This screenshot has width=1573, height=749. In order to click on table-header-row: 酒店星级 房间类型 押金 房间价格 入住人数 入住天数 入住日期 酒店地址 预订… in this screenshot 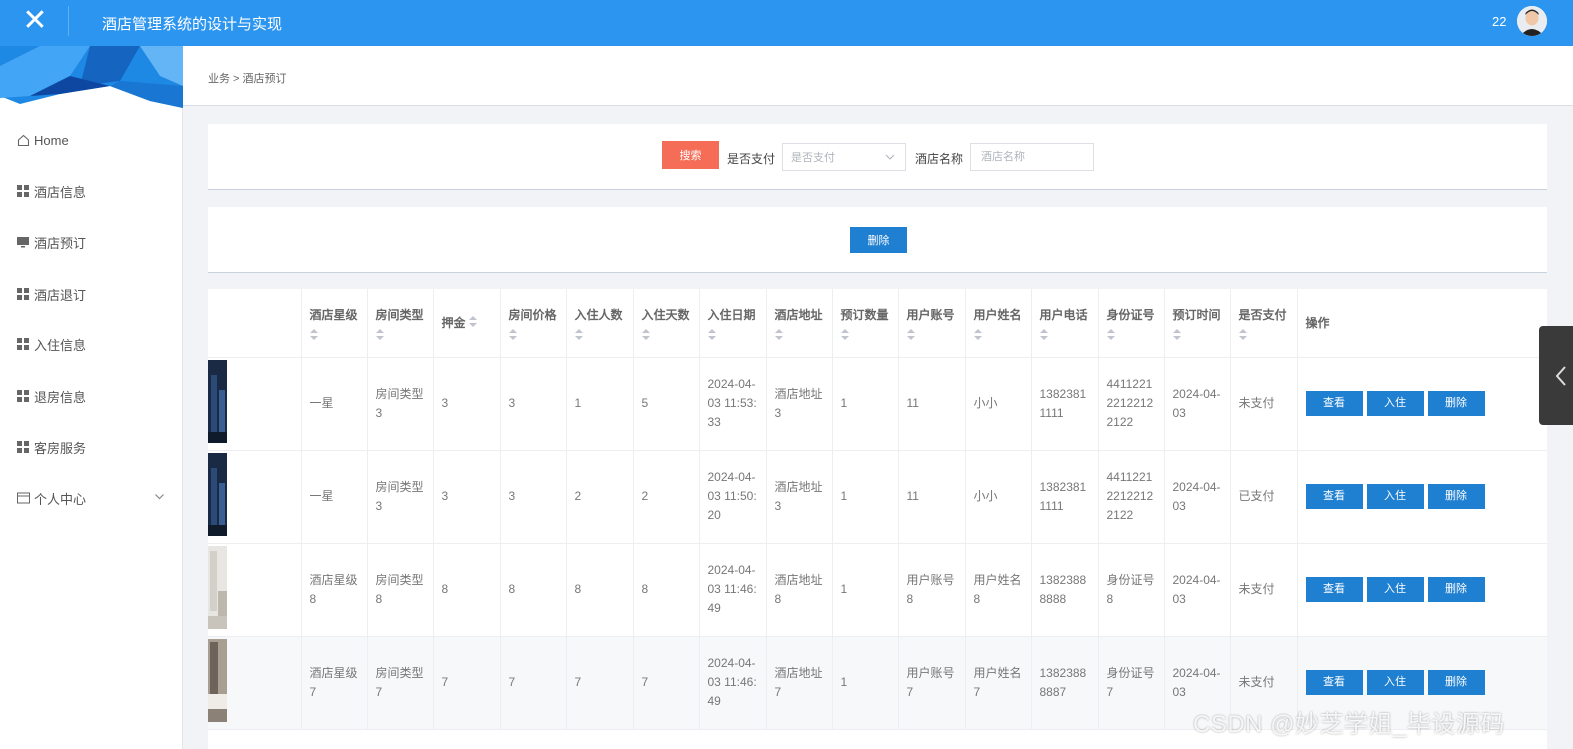, I will do `click(877, 323)`.